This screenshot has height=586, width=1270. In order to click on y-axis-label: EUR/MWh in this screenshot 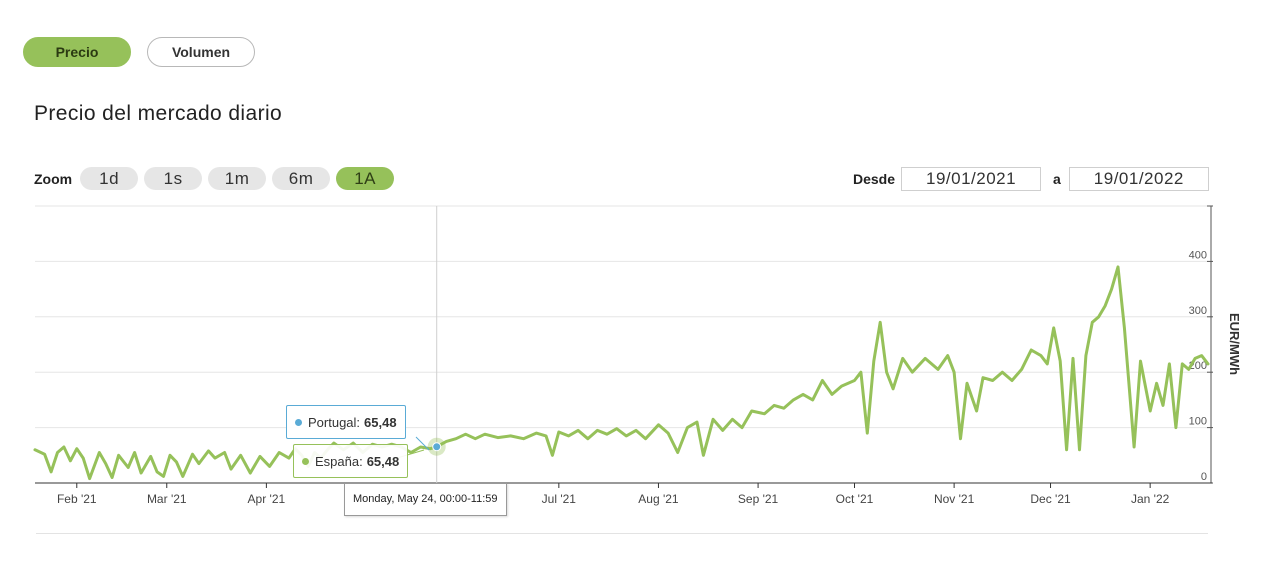, I will do `click(1234, 344)`.